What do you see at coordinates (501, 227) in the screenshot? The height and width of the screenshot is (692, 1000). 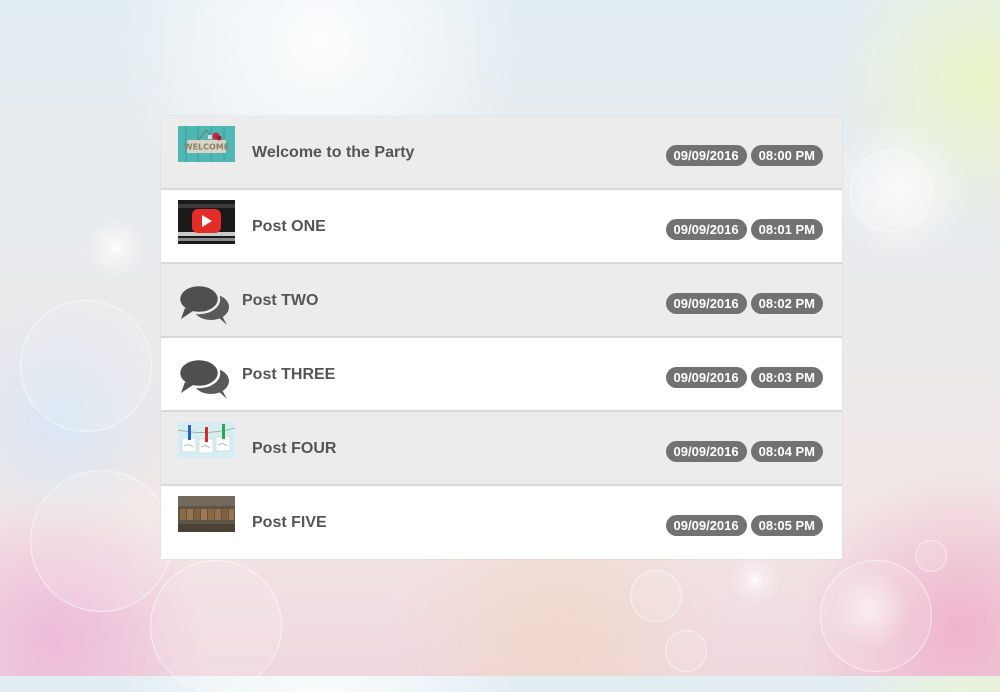 I see `feed-item: Post ONE 09/09/2016 08:01 PM` at bounding box center [501, 227].